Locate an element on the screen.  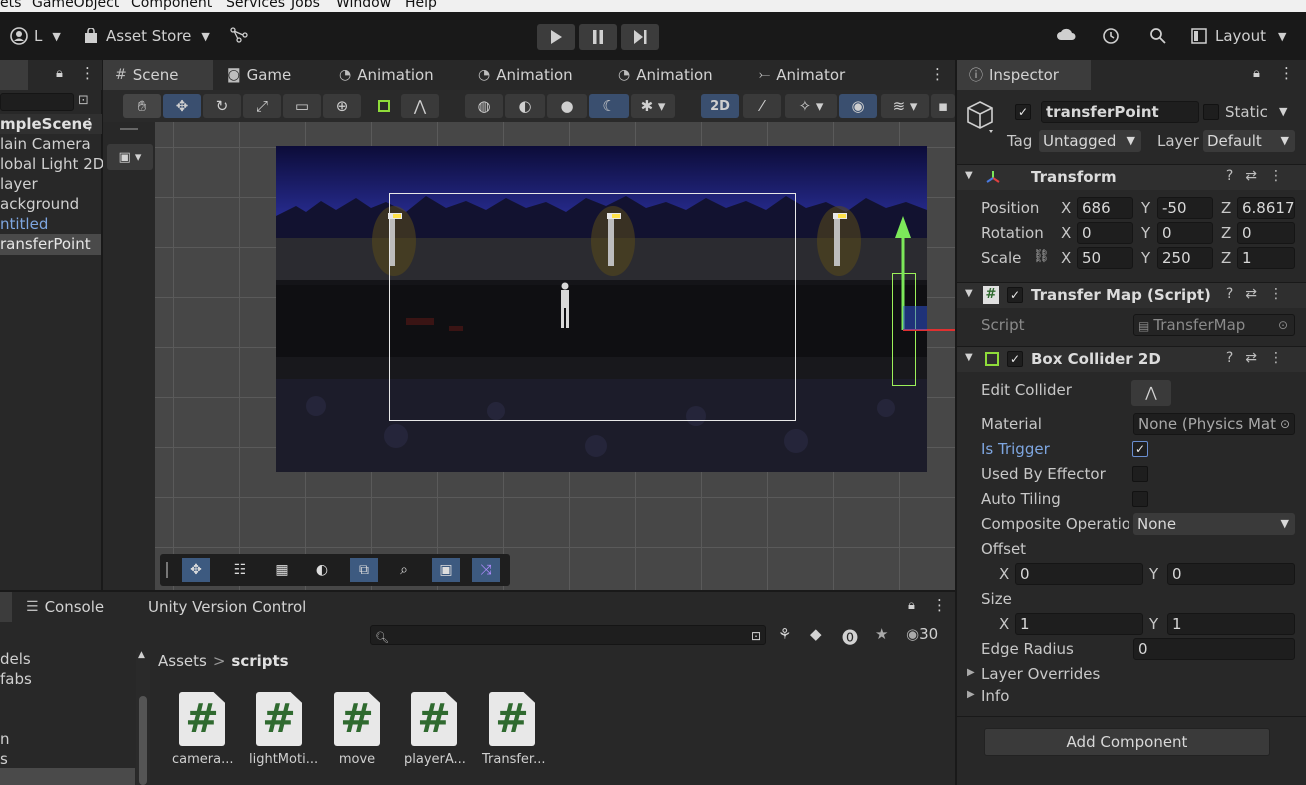
static-checkbox is located at coordinates (1211, 112).